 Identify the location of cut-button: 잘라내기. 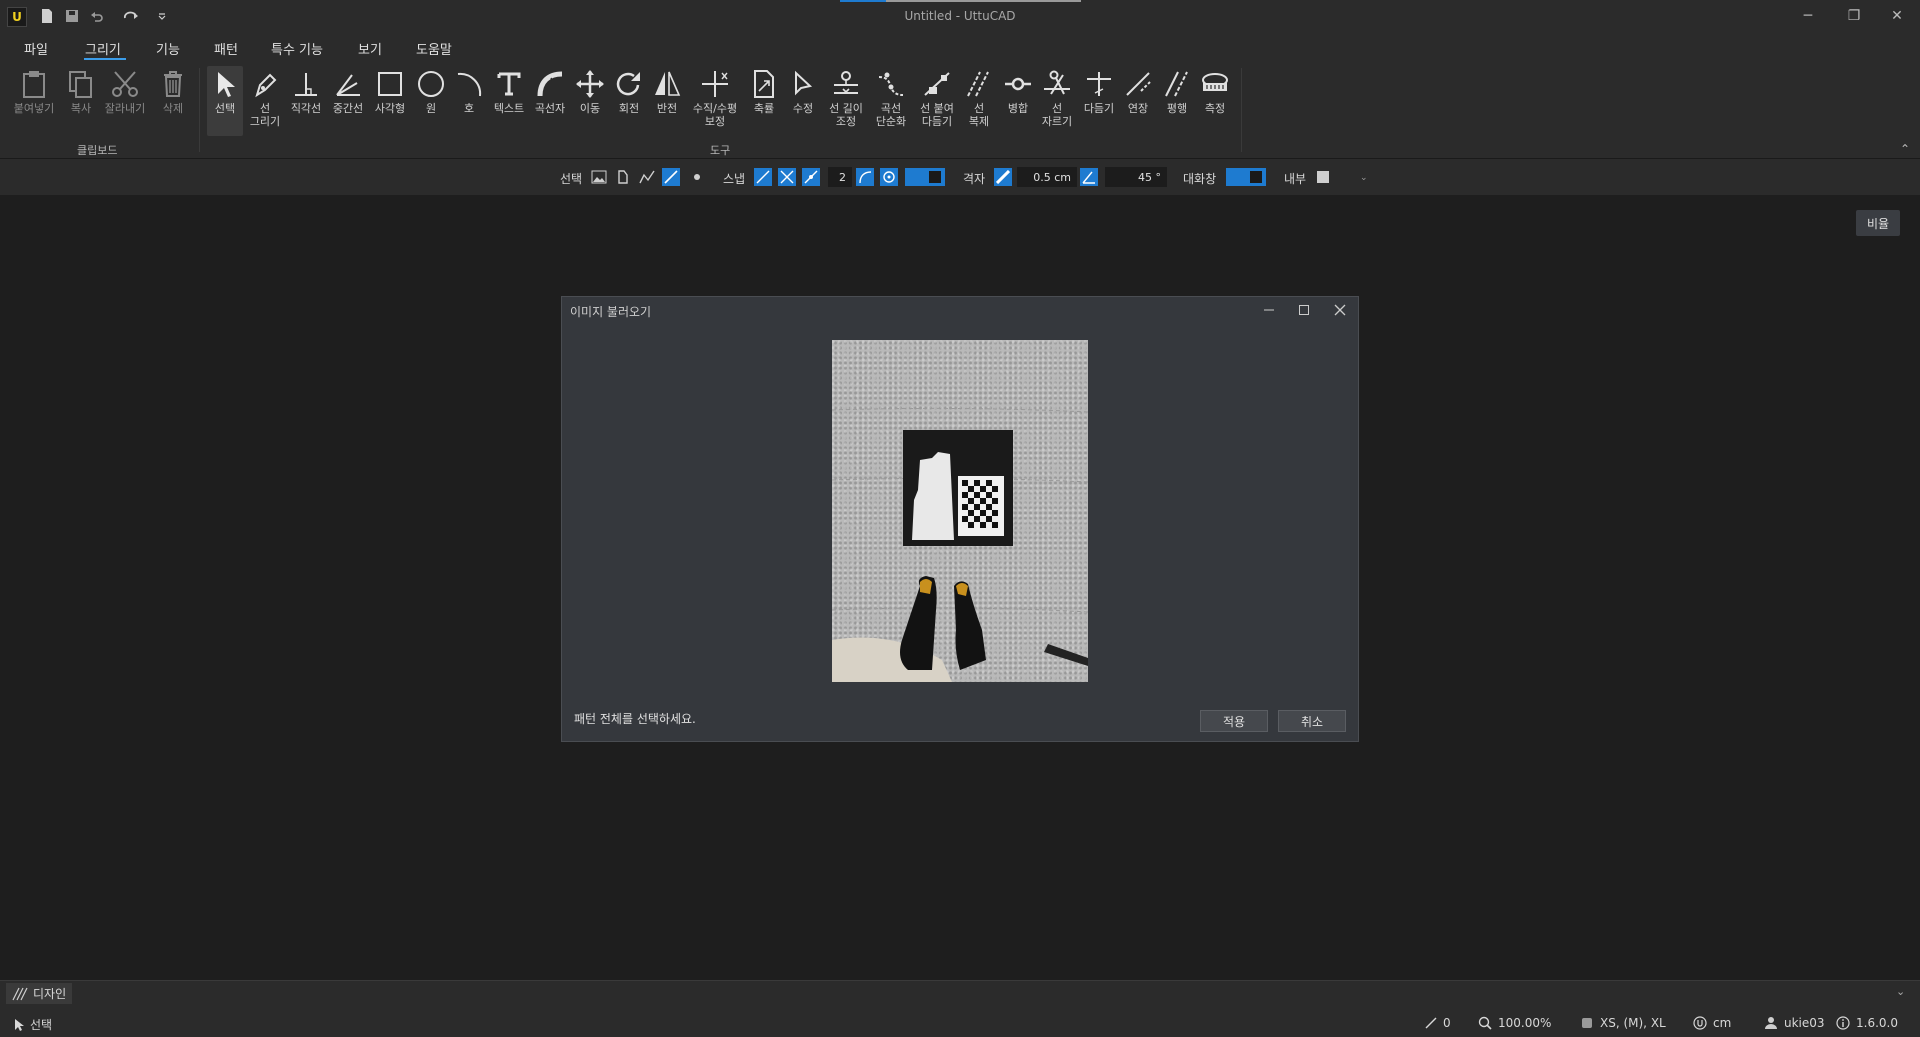
(125, 101).